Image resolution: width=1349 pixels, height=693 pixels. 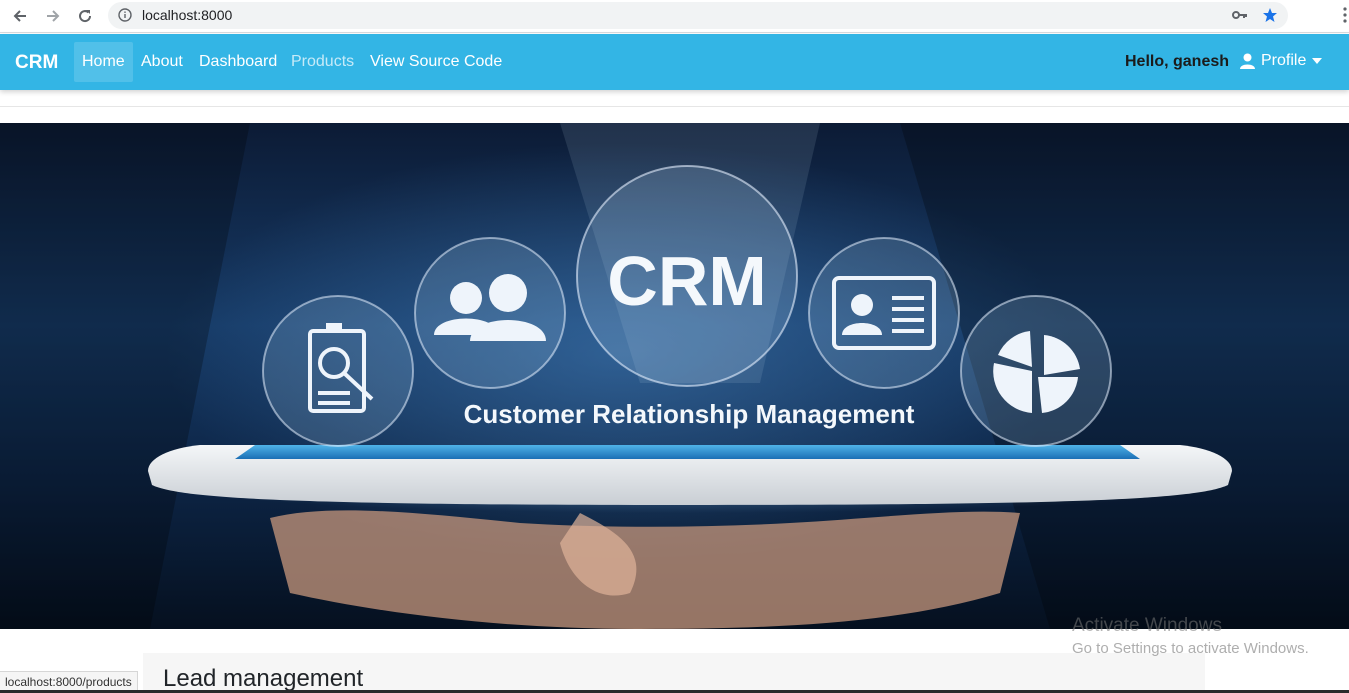 I want to click on forward-arrow-icon, so click(x=53, y=16).